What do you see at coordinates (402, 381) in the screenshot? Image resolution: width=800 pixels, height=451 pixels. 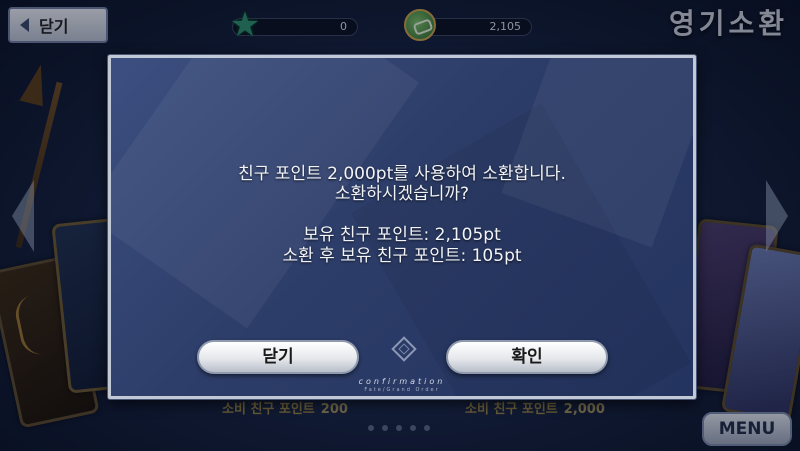 I see `dialog-footer-word: confirmation` at bounding box center [402, 381].